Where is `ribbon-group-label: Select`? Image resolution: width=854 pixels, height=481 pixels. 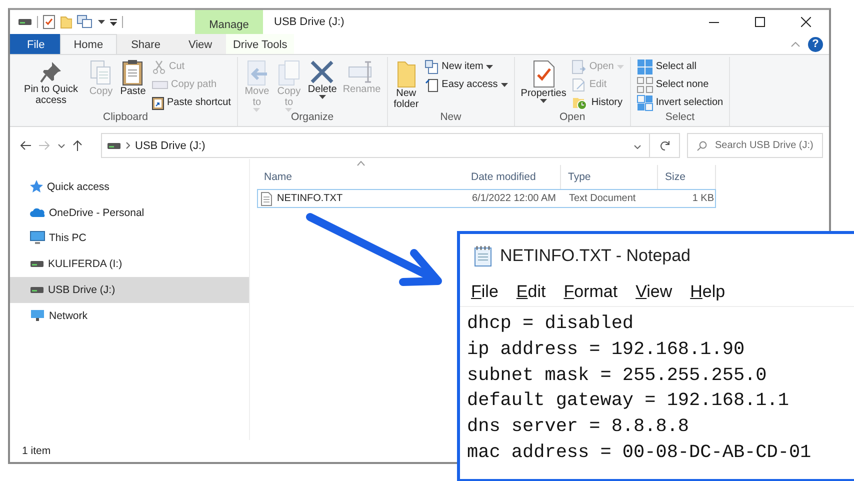
ribbon-group-label: Select is located at coordinates (680, 118).